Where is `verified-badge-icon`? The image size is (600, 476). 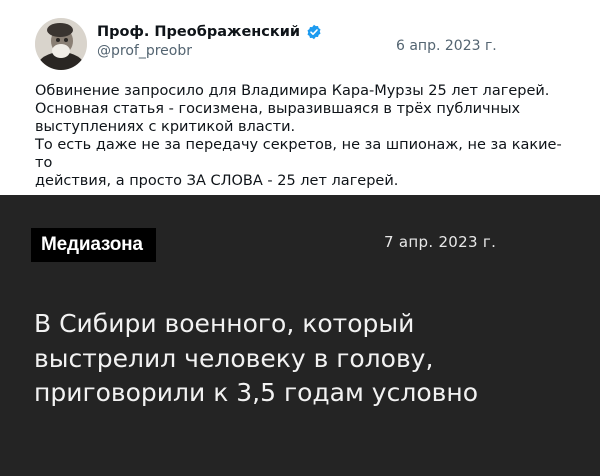 verified-badge-icon is located at coordinates (314, 32).